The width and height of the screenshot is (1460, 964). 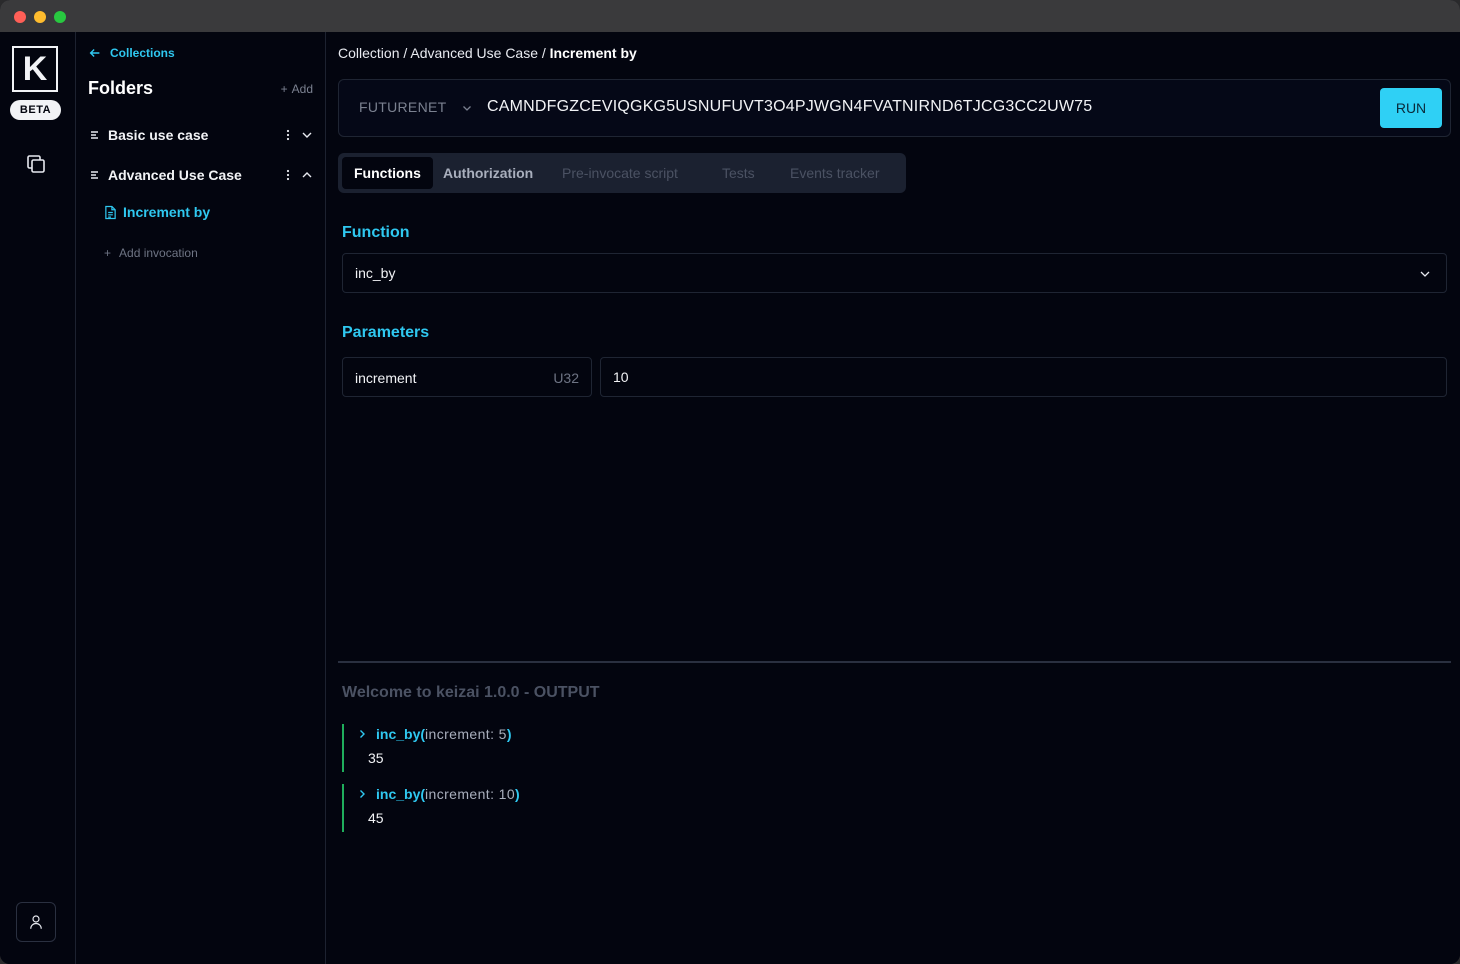 What do you see at coordinates (467, 377) in the screenshot?
I see `param-name-field: increment U32` at bounding box center [467, 377].